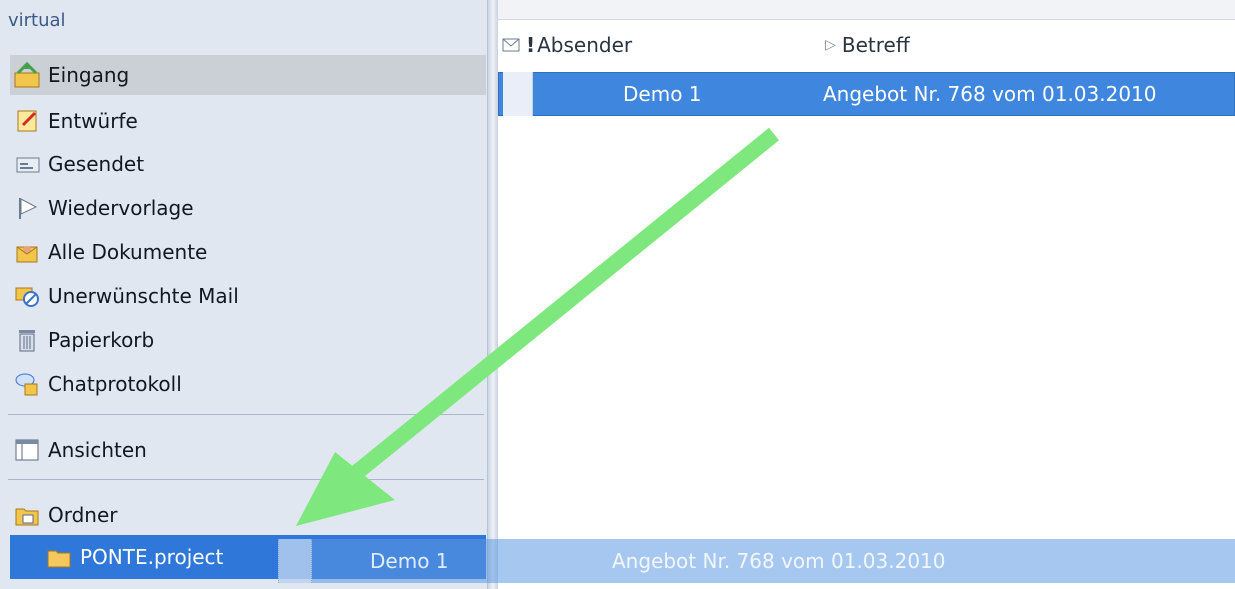 The image size is (1235, 589). Describe the element at coordinates (248, 340) in the screenshot. I see `sidebar-item-papierkorb: Papierkorb` at that location.